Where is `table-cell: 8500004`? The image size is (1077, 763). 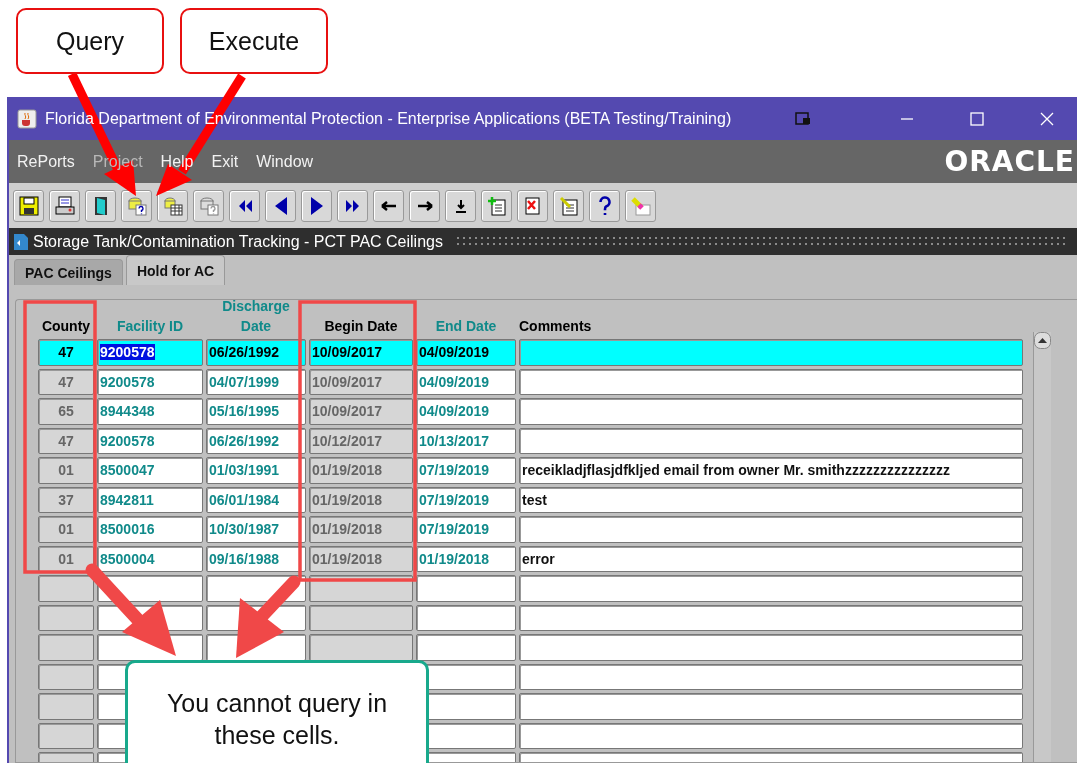
table-cell: 8500004 is located at coordinates (150, 558).